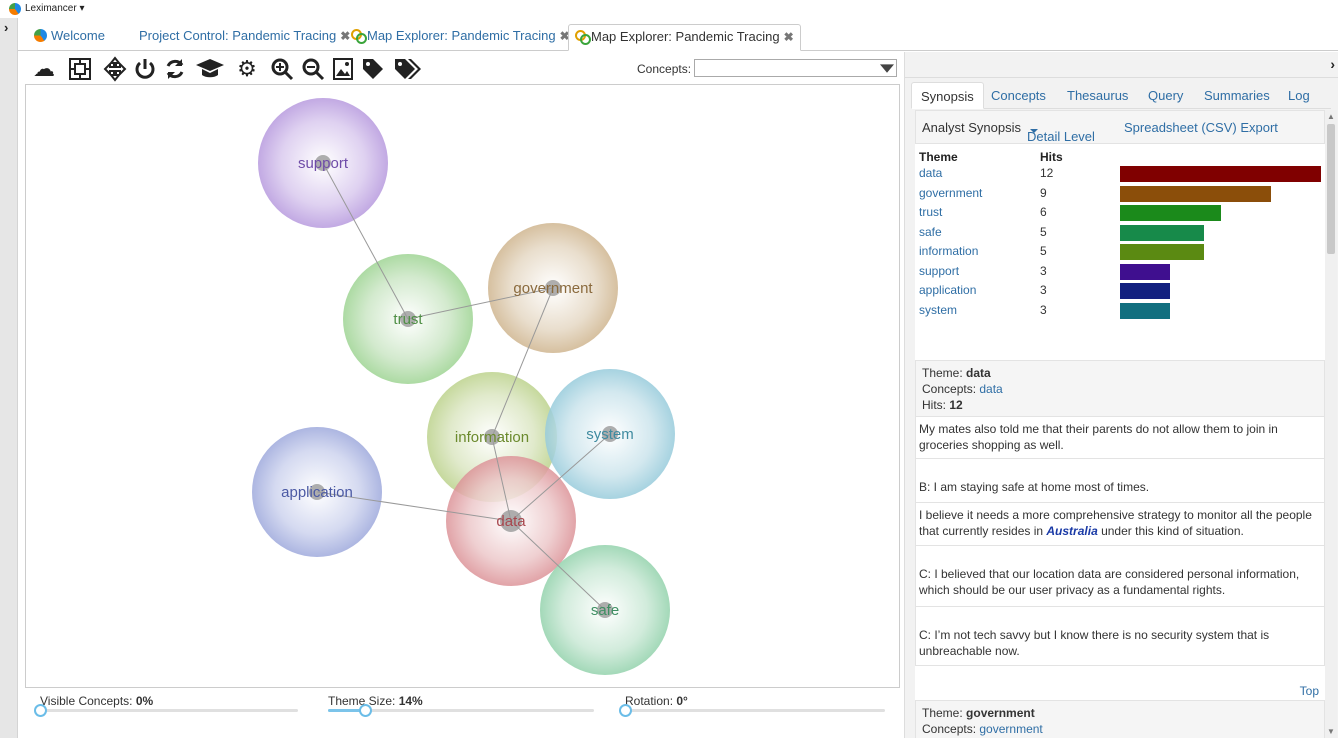 This screenshot has width=1338, height=738. I want to click on tag-icon, so click(373, 69).